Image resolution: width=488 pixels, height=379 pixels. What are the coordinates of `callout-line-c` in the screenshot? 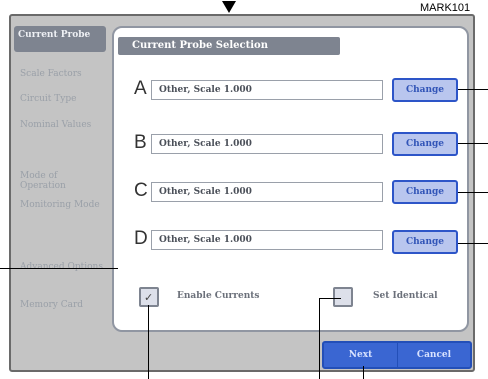 It's located at (473, 192).